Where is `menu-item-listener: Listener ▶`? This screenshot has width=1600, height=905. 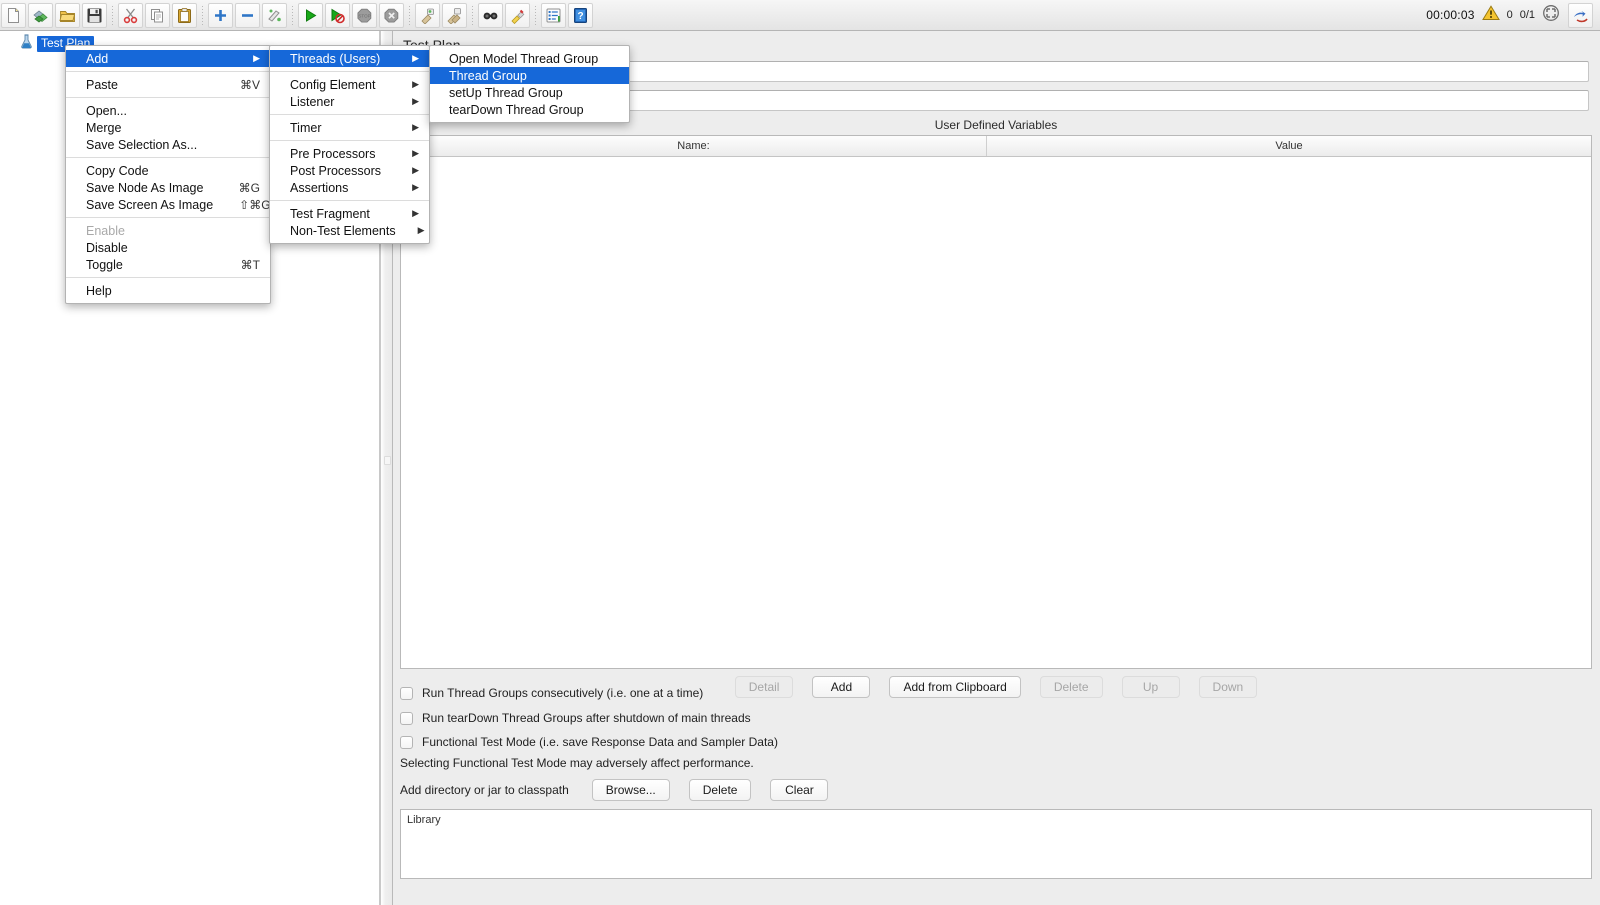 menu-item-listener: Listener ▶ is located at coordinates (349, 101).